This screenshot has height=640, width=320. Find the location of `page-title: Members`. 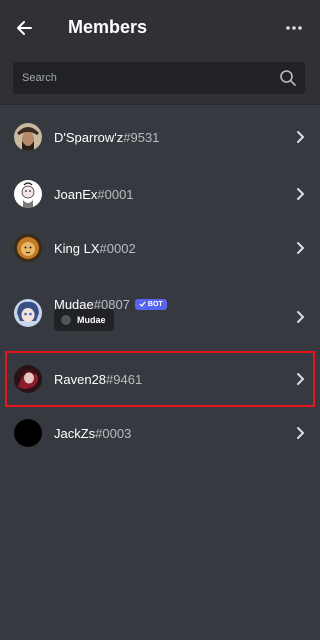

page-title: Members is located at coordinates (108, 27).